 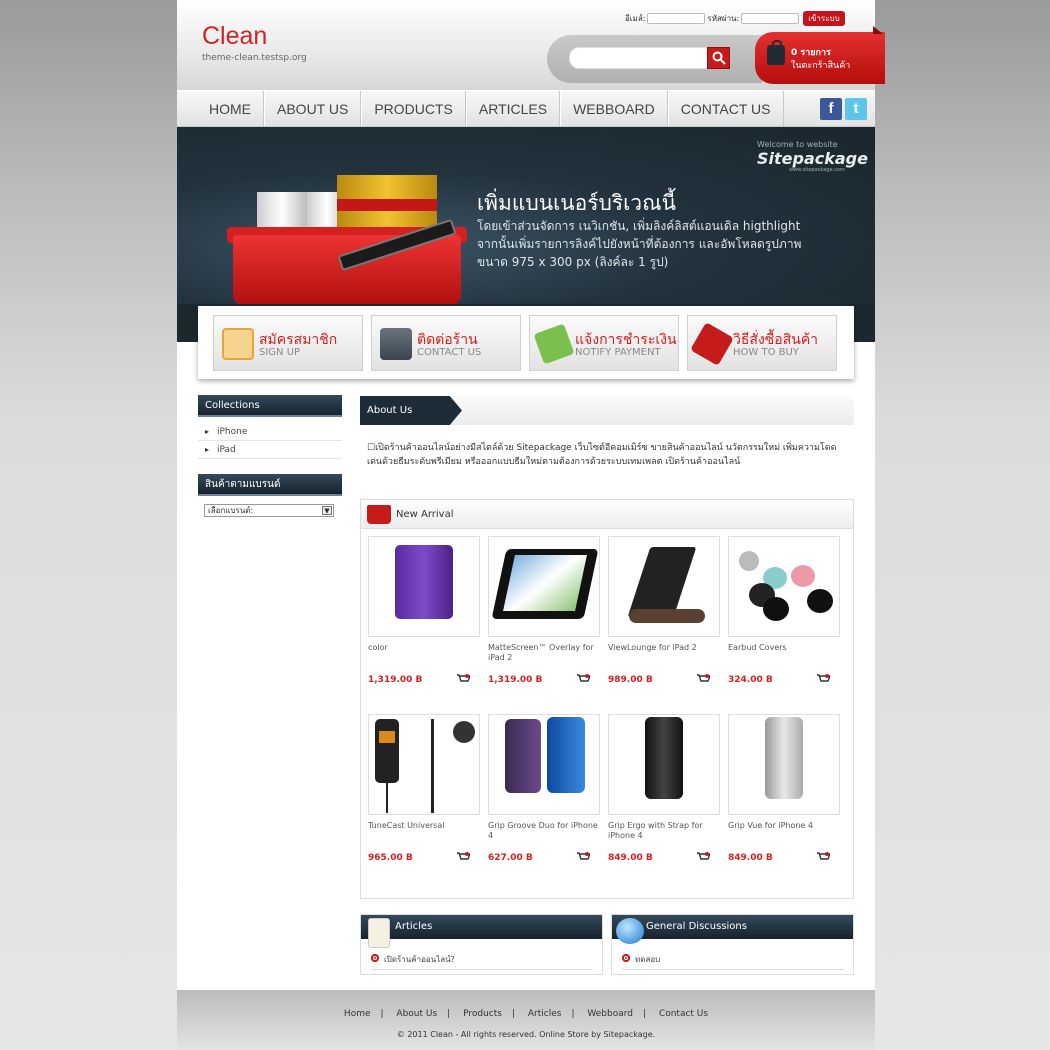 What do you see at coordinates (824, 18) in the screenshot?
I see `login-button: เข้าระบบ` at bounding box center [824, 18].